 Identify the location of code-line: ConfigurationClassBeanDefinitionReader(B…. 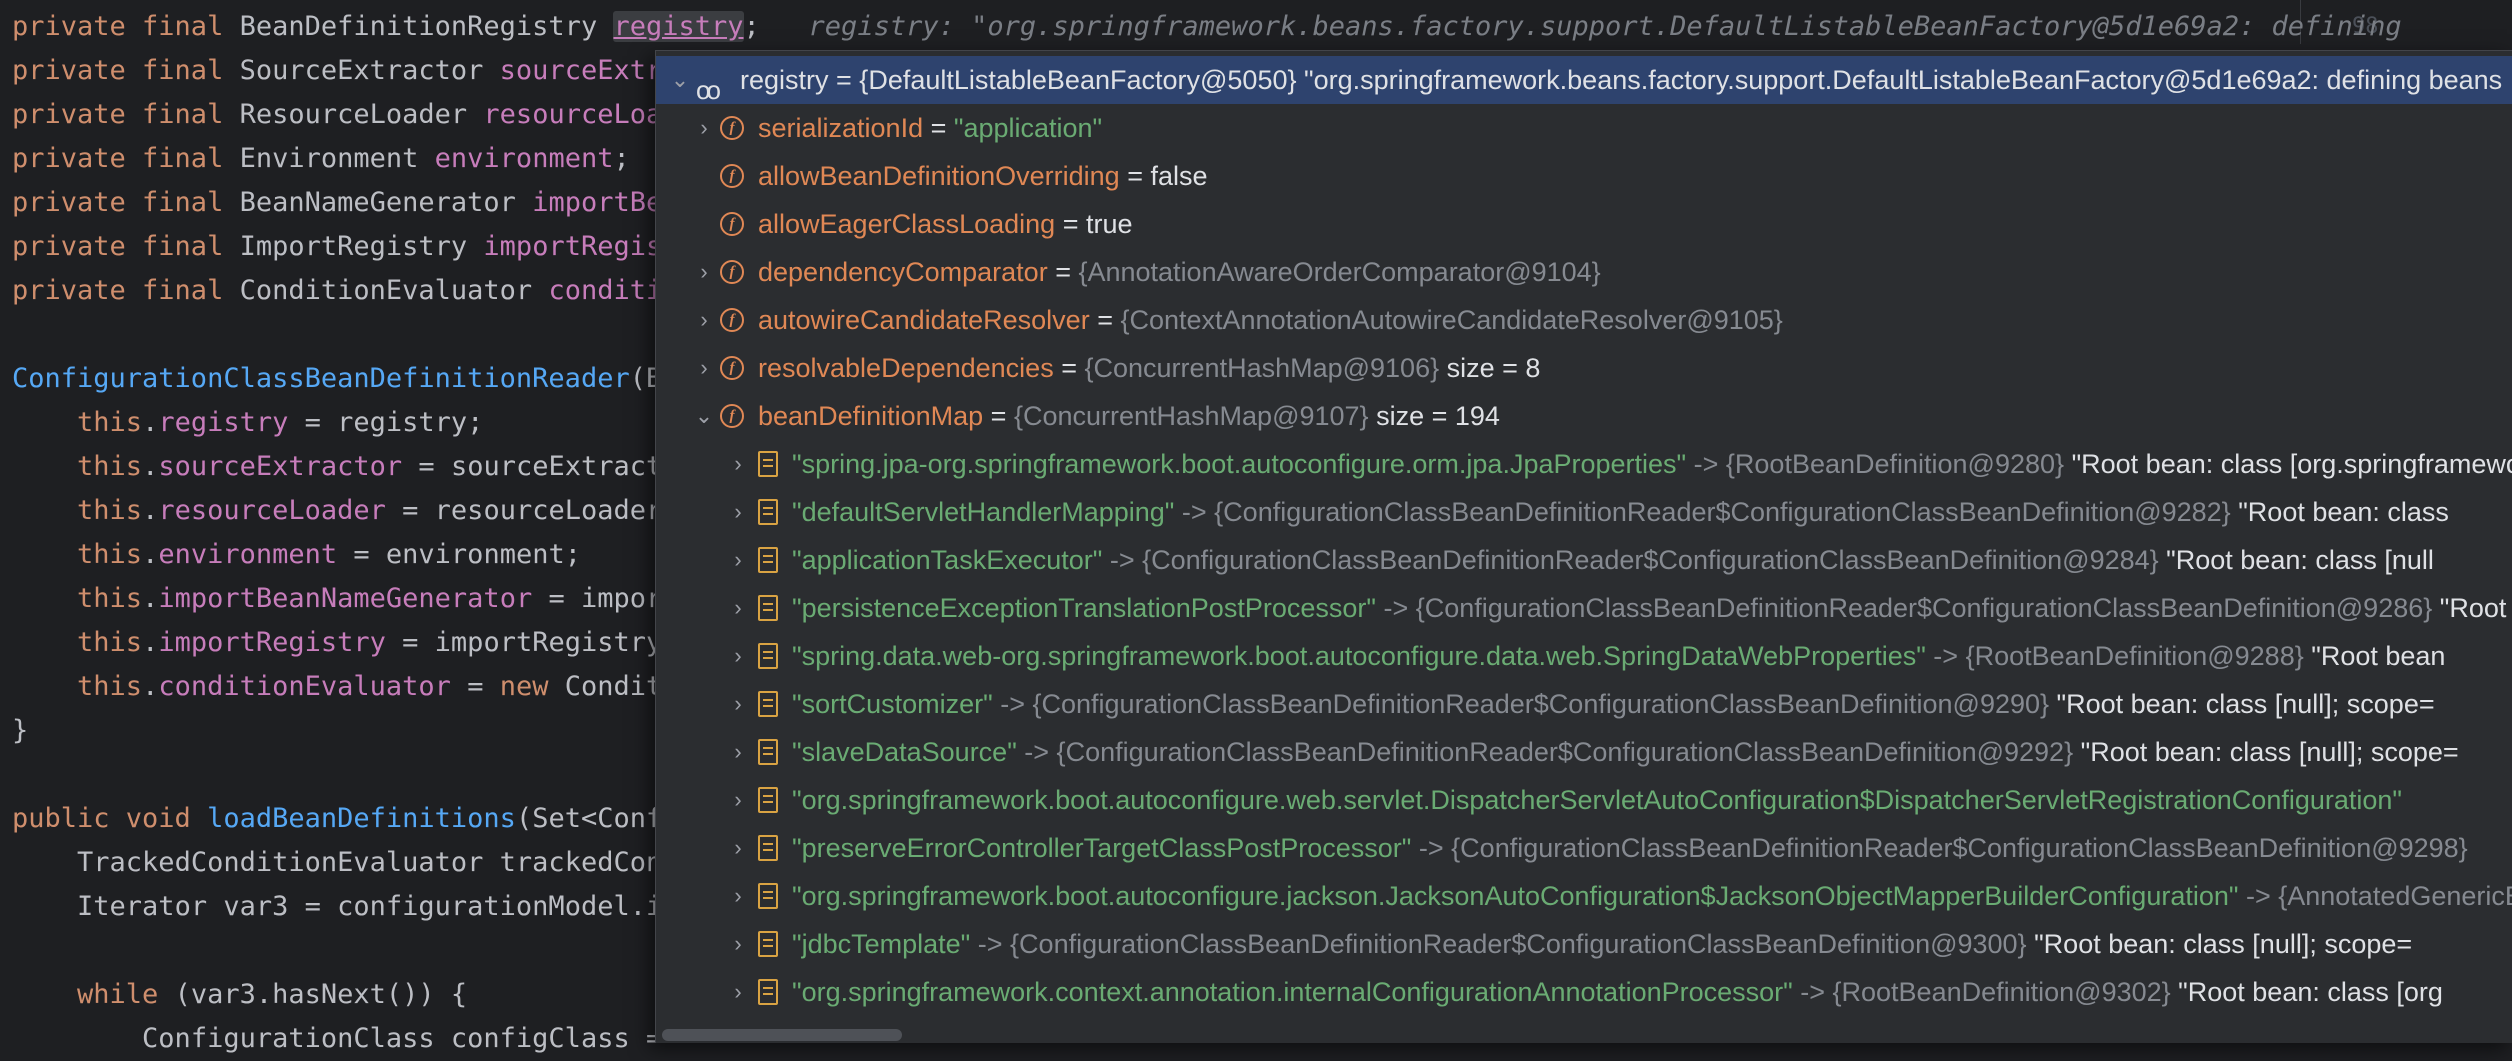
(345, 379).